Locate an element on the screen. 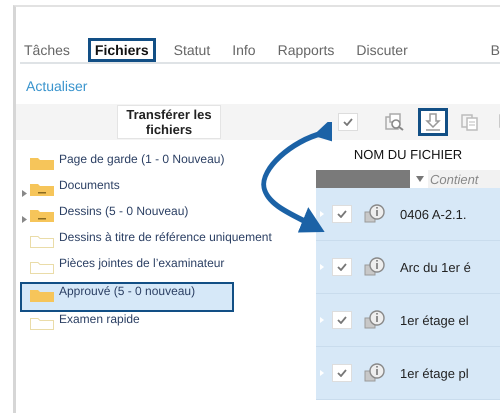 This screenshot has height=413, width=500. tab: Fichiers is located at coordinates (122, 50).